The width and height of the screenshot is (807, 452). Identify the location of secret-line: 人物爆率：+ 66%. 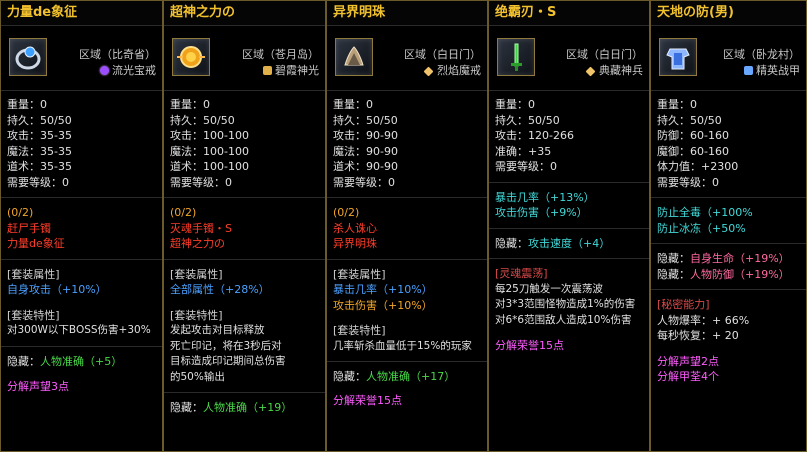
(703, 320).